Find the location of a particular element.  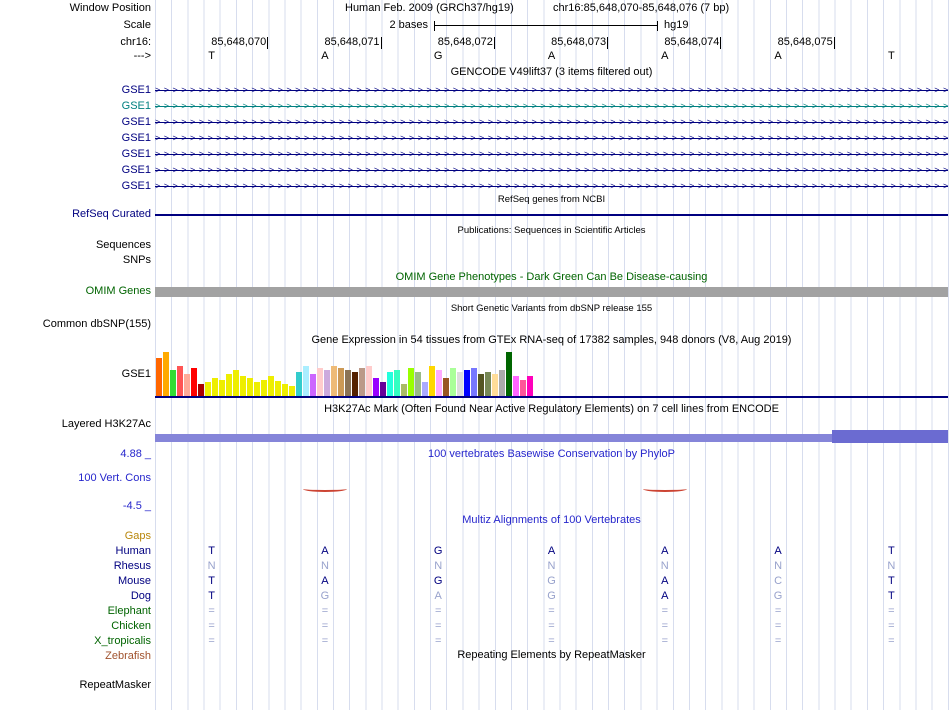

h3k27ac-label: Layered H3K27Ac is located at coordinates (75, 424).